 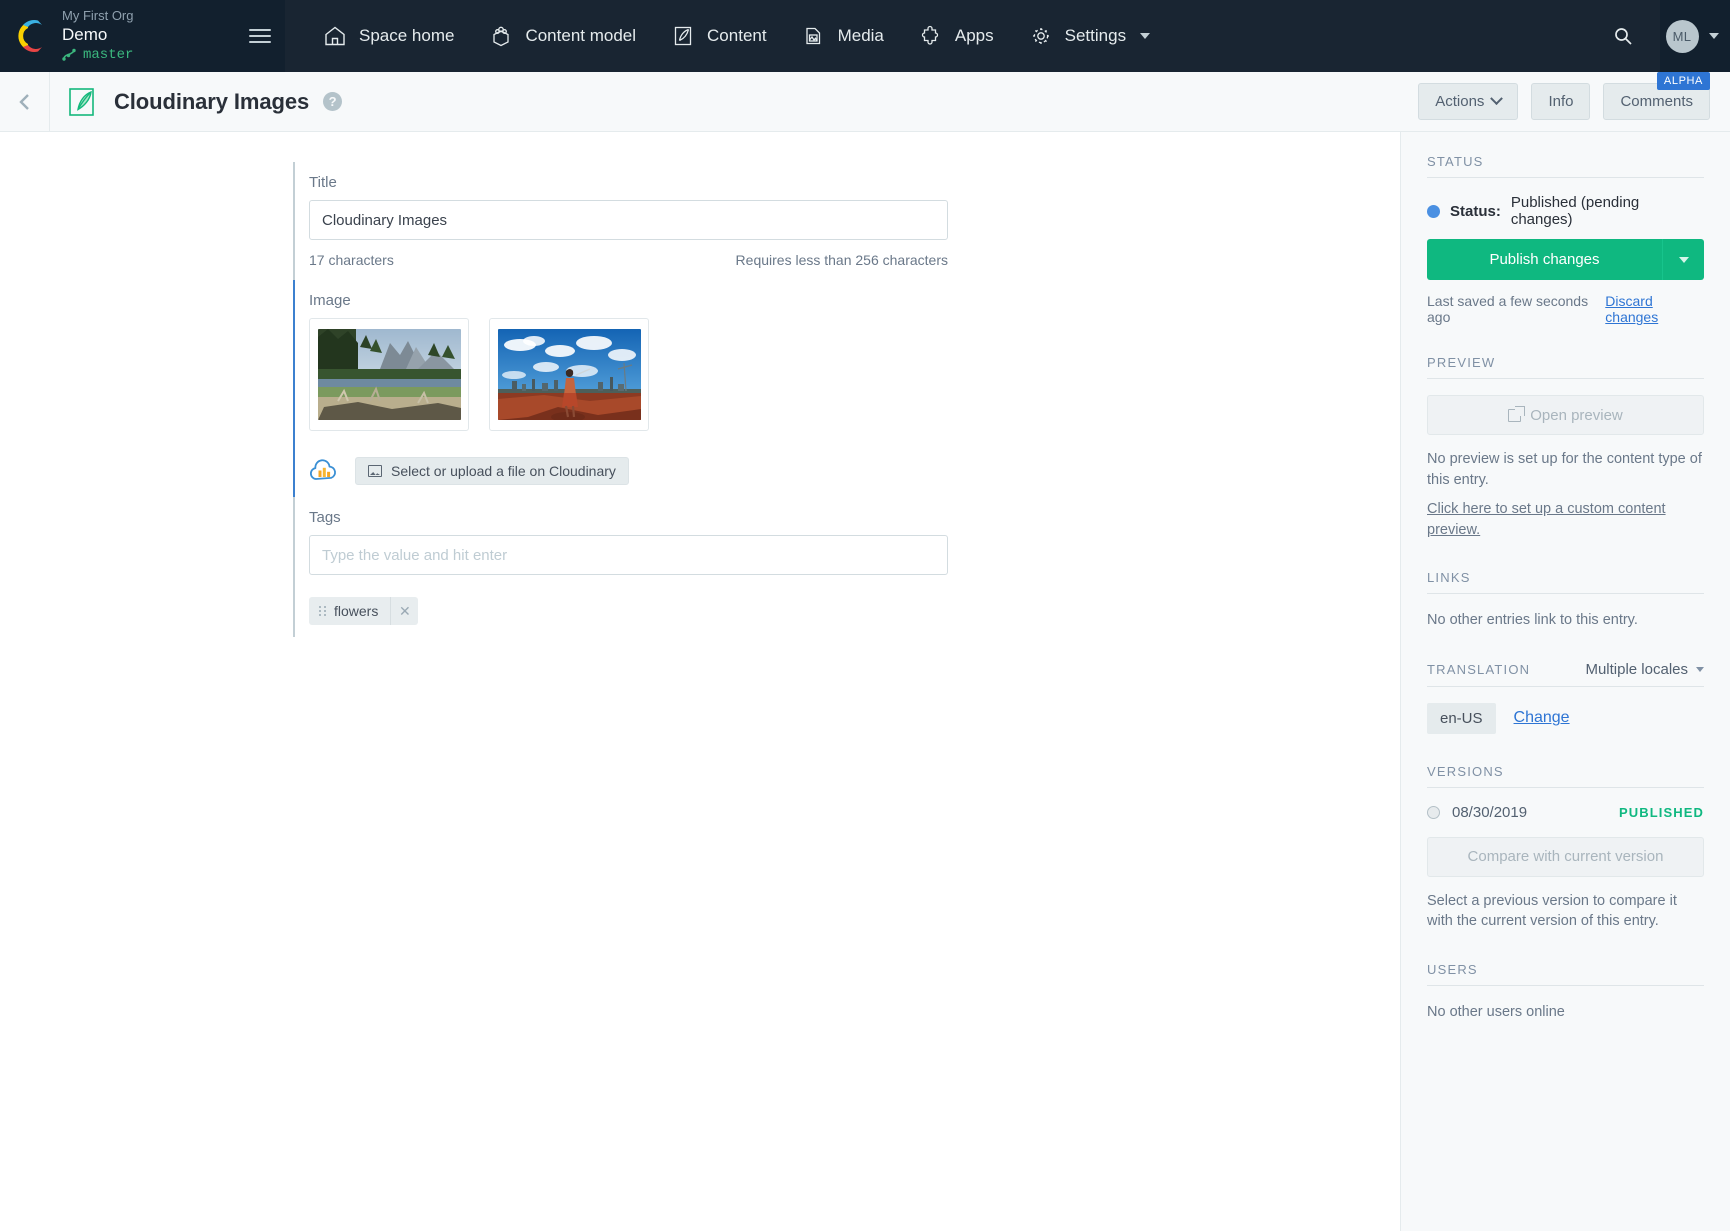 What do you see at coordinates (81, 101) in the screenshot?
I see `content-type-pen-icon` at bounding box center [81, 101].